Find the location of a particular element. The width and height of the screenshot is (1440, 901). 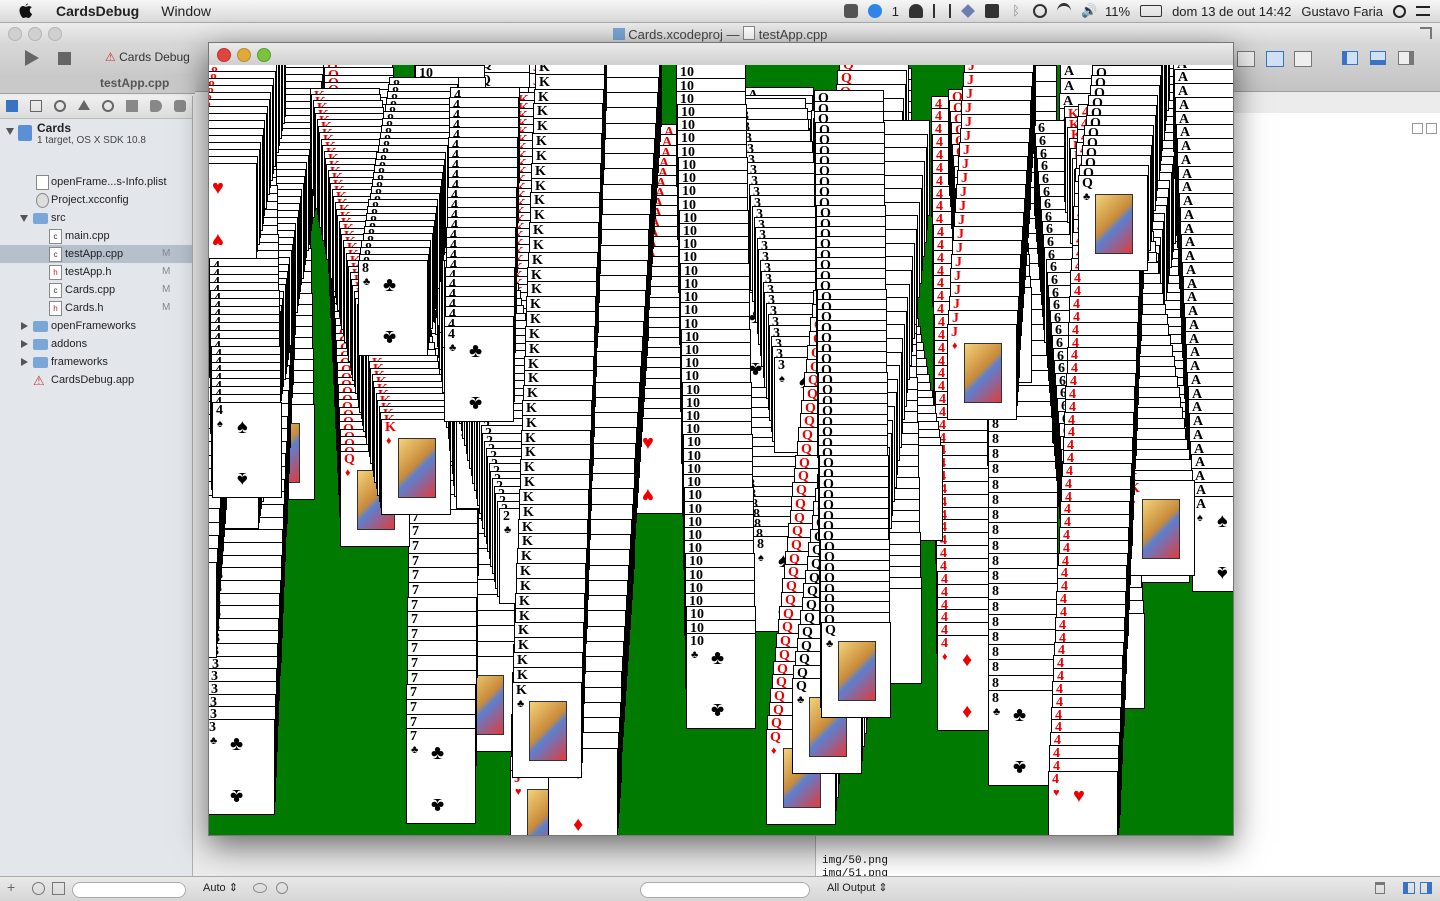

list-item: openFrameworks is located at coordinates (96, 326).